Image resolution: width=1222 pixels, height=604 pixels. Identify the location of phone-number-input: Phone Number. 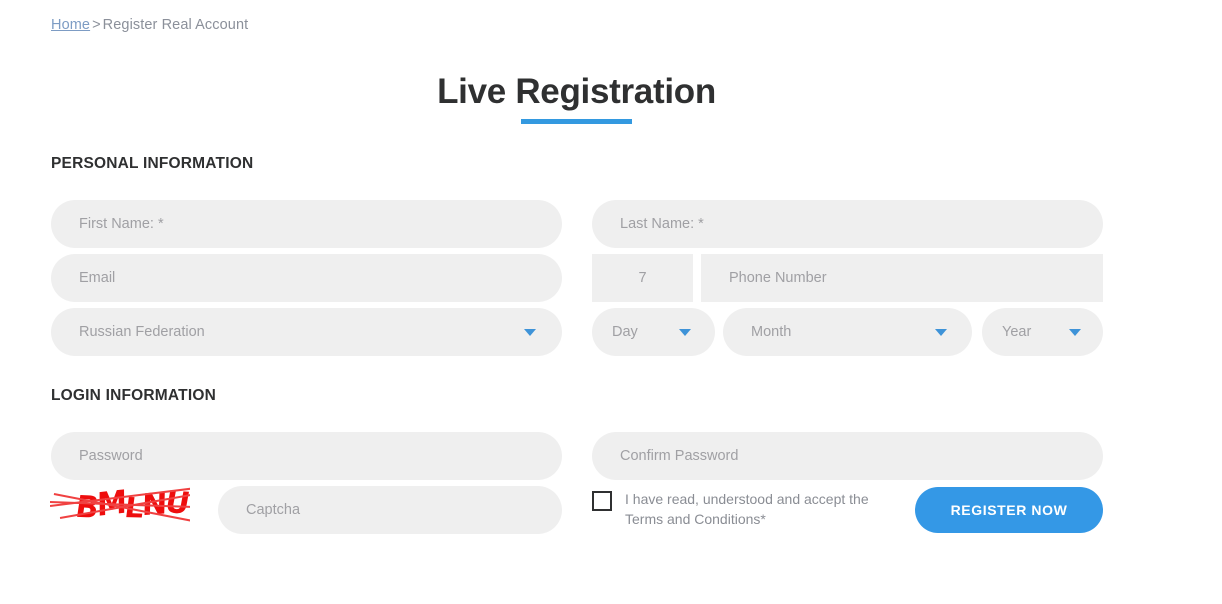
(902, 278).